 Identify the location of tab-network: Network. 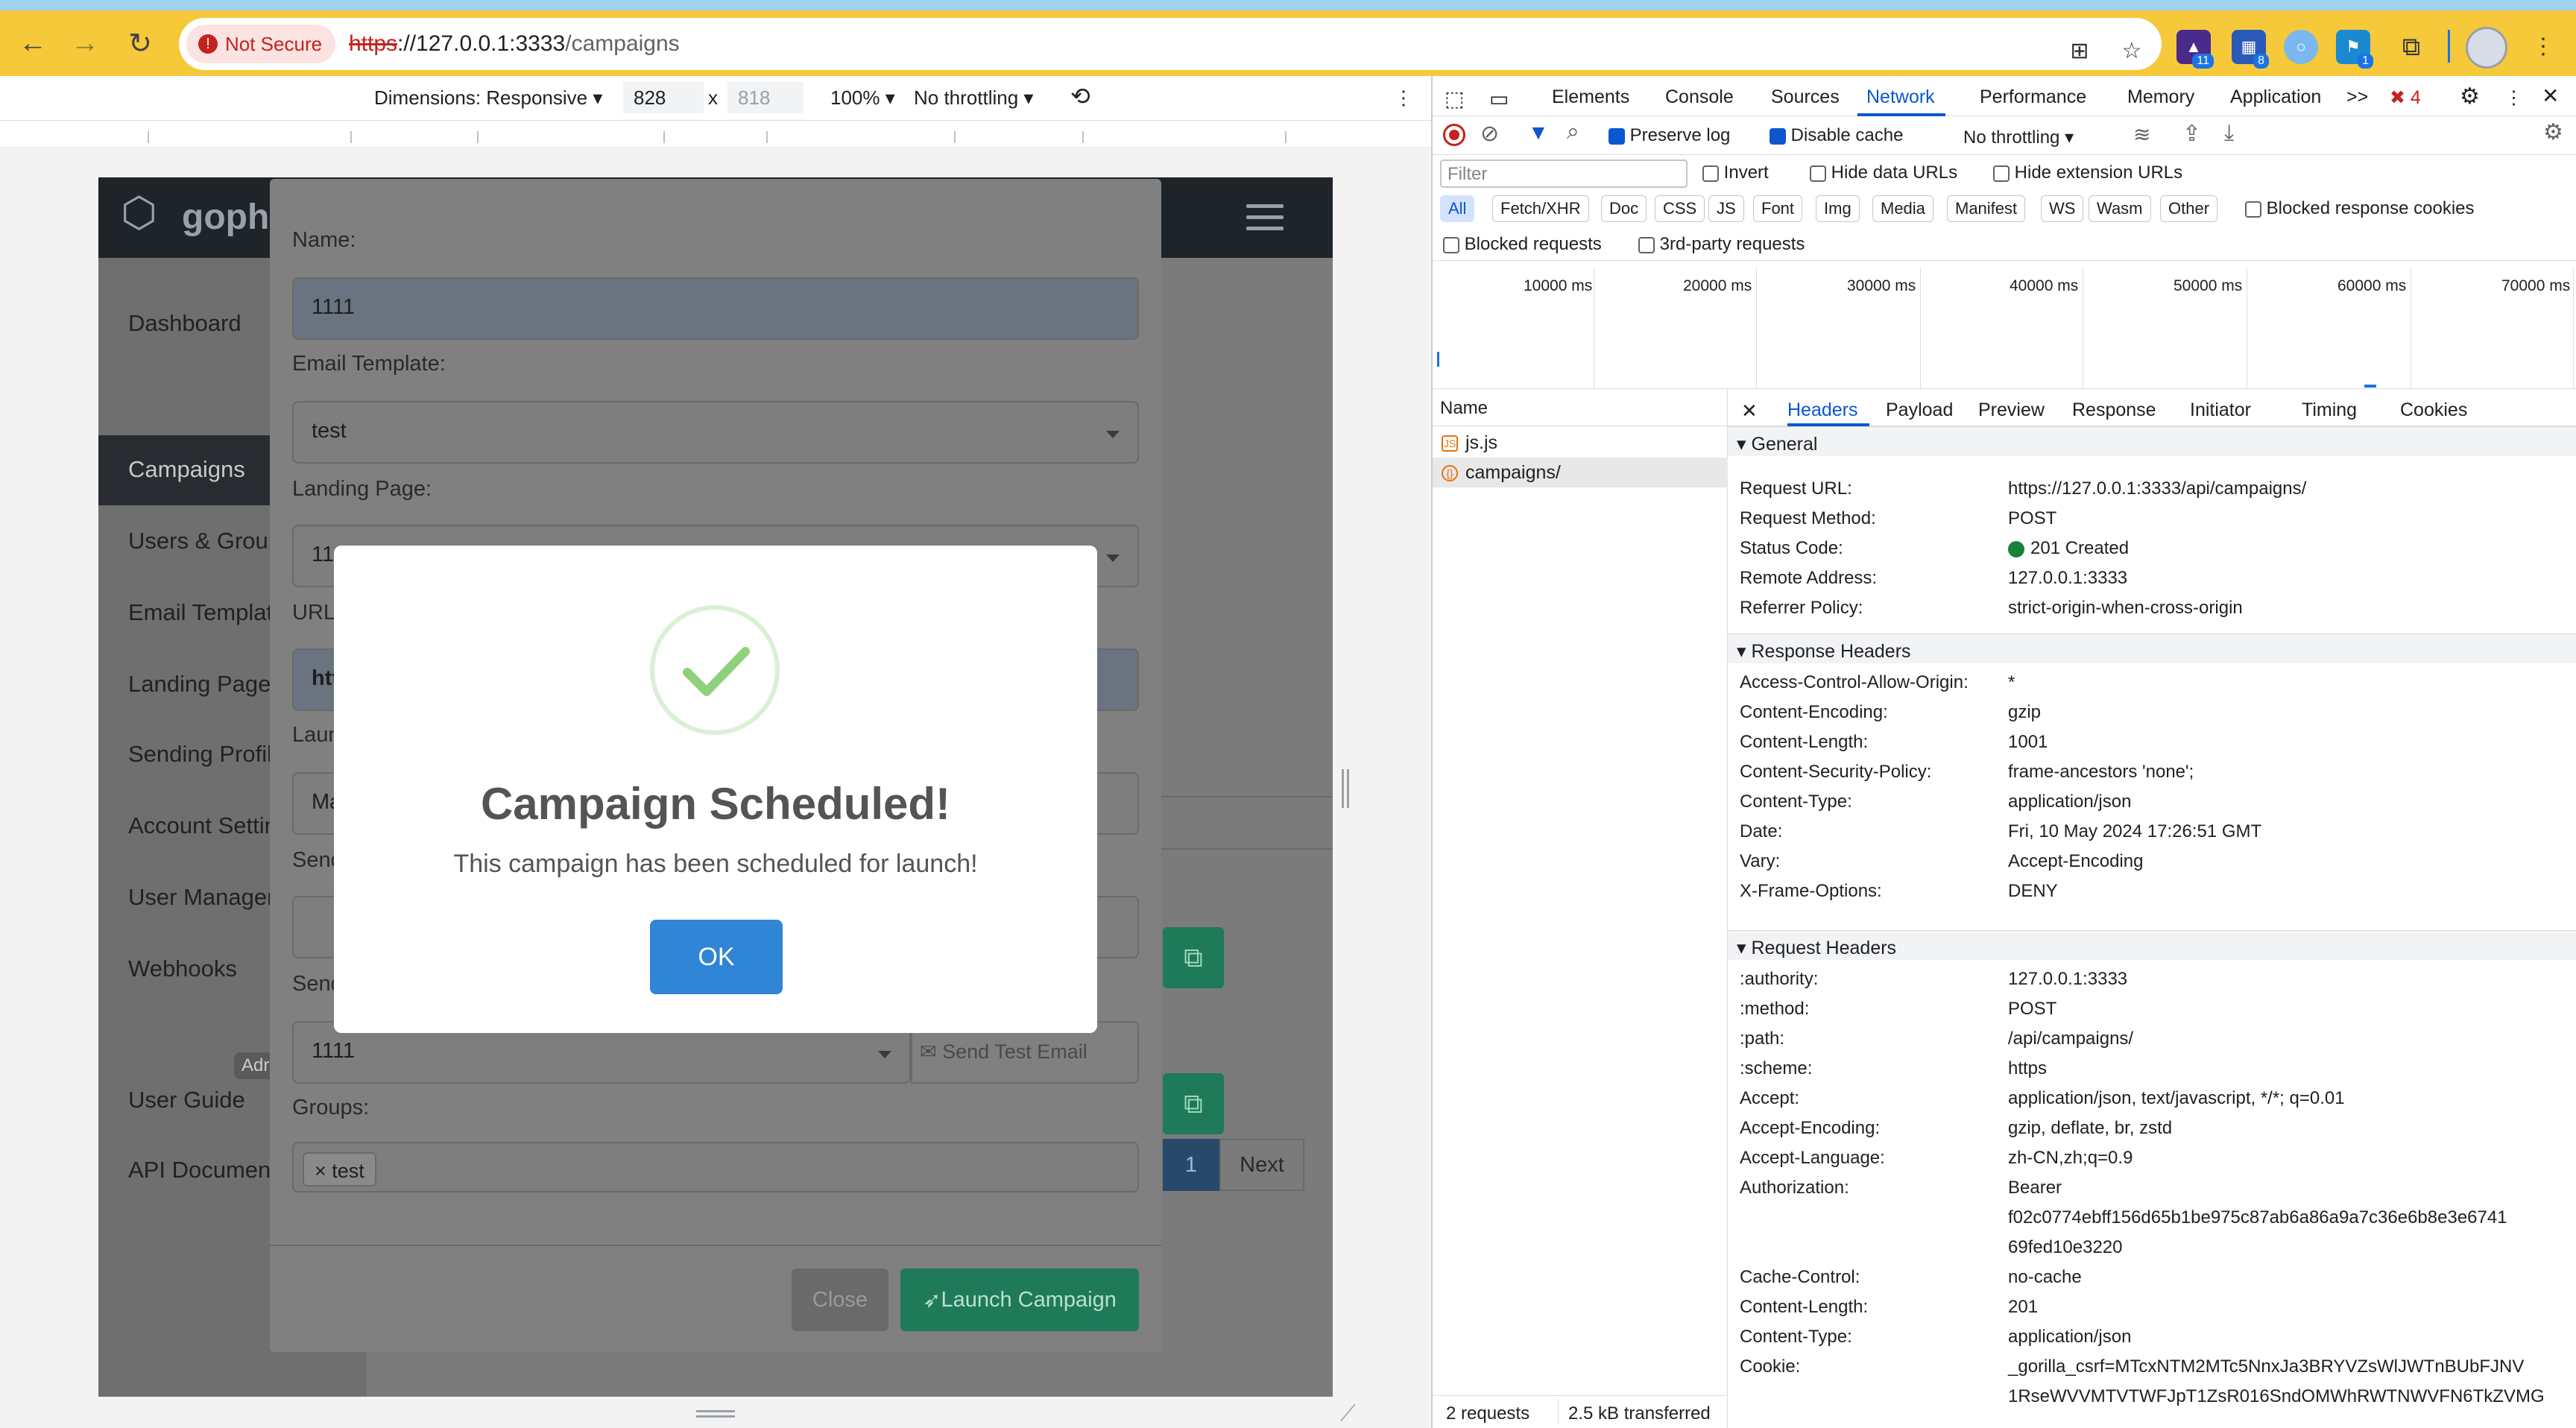
(1901, 97).